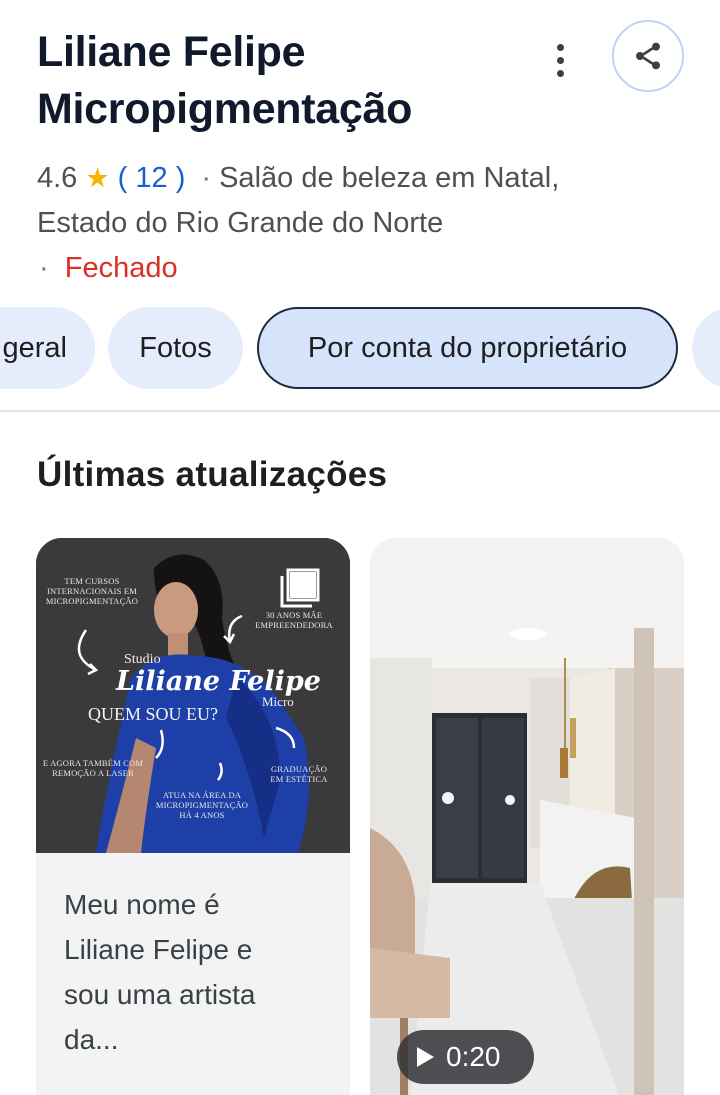 This screenshot has width=720, height=1095. Describe the element at coordinates (57, 178) in the screenshot. I see `rating-value: 4.6` at that location.